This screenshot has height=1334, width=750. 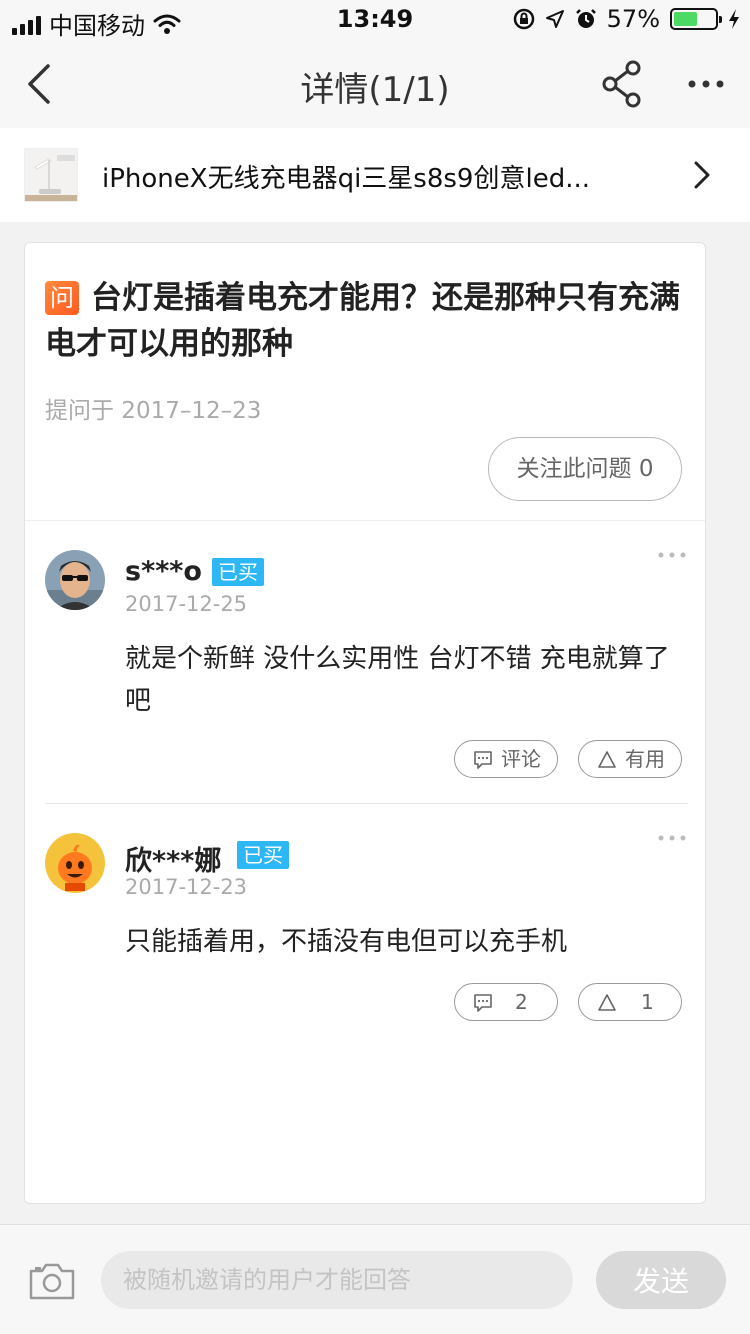 What do you see at coordinates (186, 887) in the screenshot?
I see `answer-date: 2017-12-23` at bounding box center [186, 887].